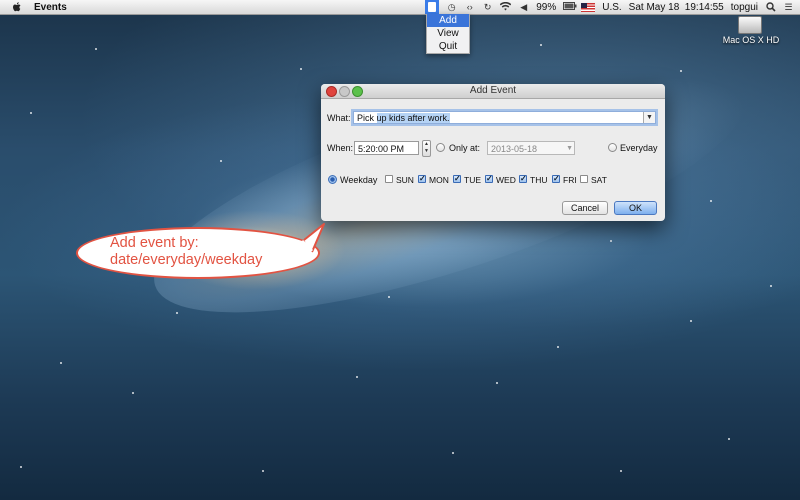  I want to click on wifi-icon, so click(505, 7).